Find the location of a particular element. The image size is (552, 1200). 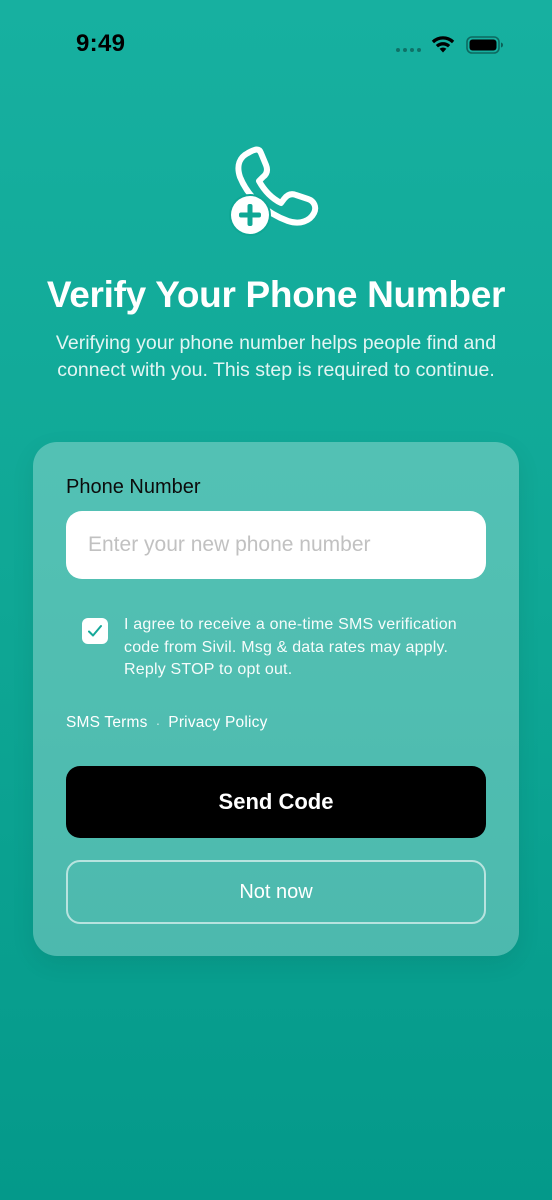

sms-terms-link: SMS Terms is located at coordinates (107, 723).